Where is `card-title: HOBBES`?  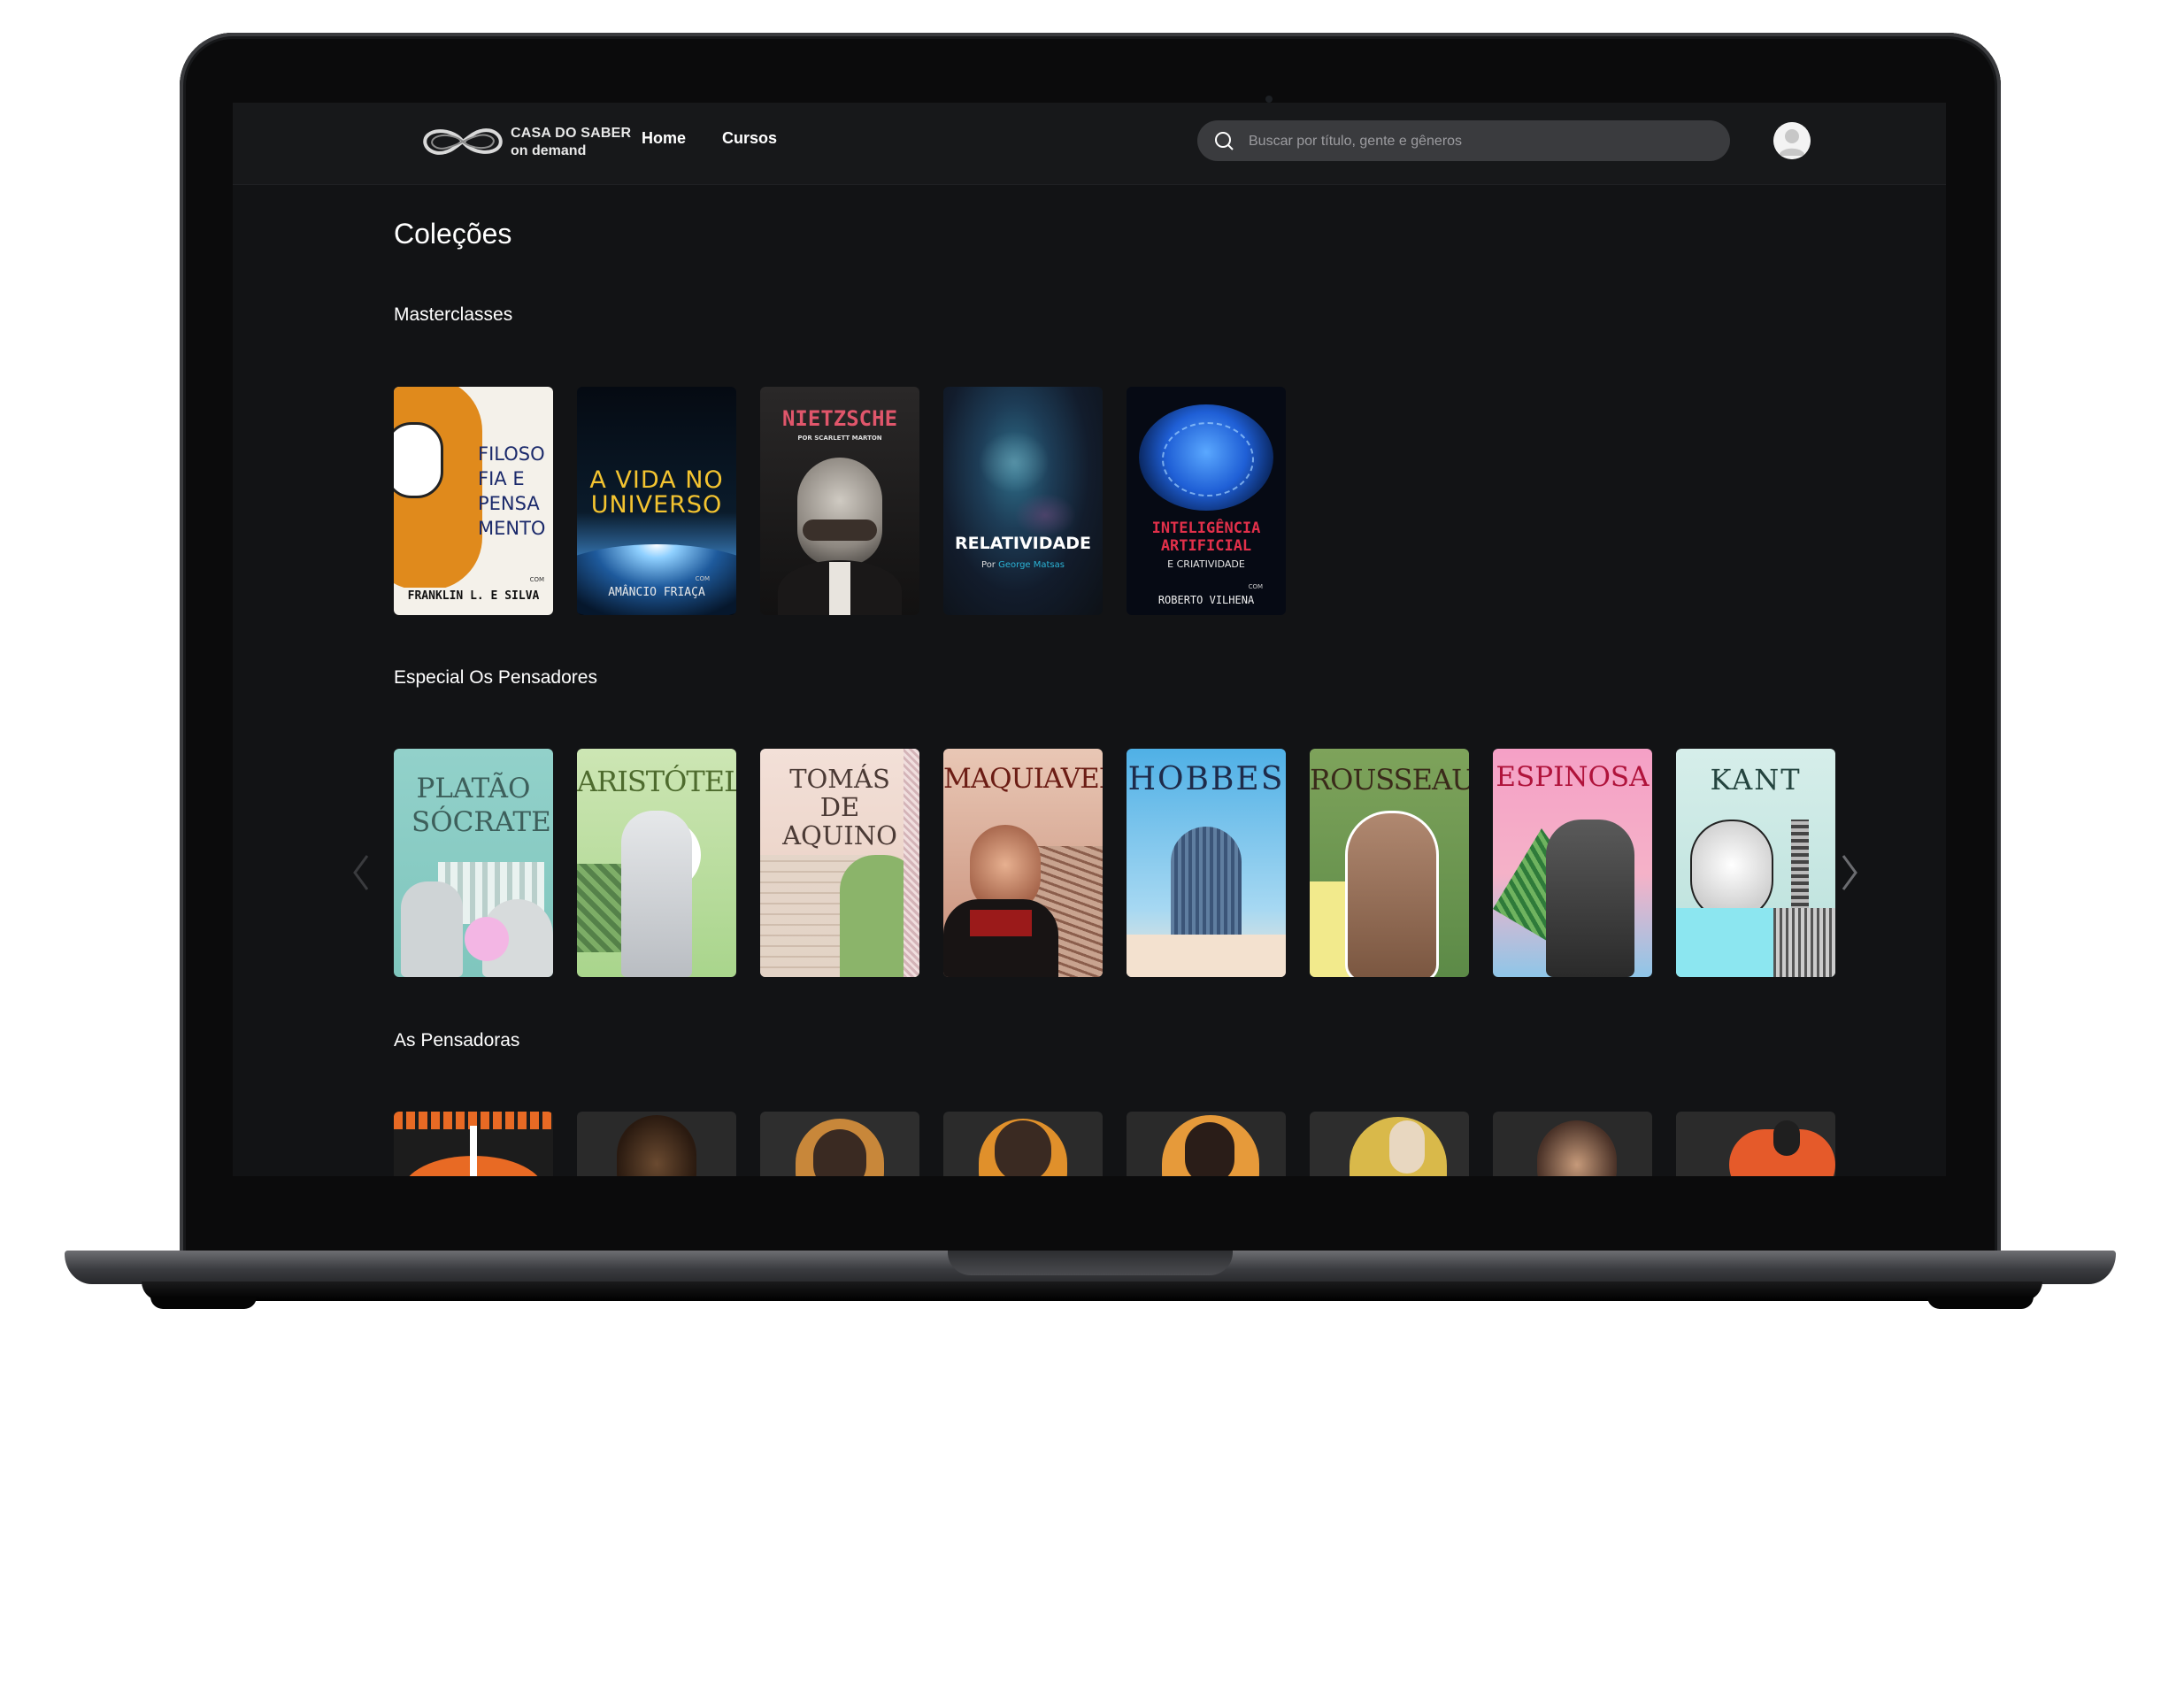
card-title: HOBBES is located at coordinates (1206, 779).